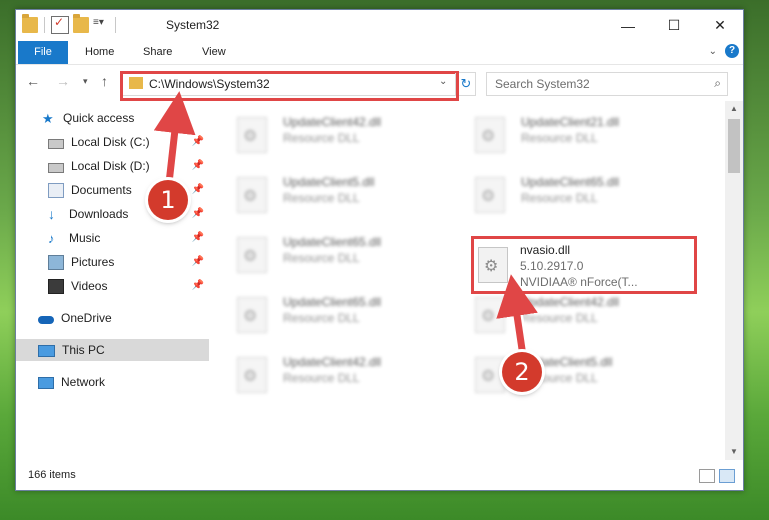 Image resolution: width=769 pixels, height=520 pixels. I want to click on sidebar-item-label: Quick access, so click(99, 118).